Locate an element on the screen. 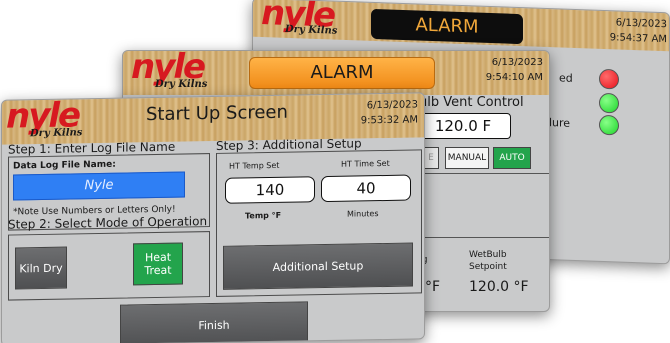 This screenshot has width=670, height=343. row-label-fragment: lure is located at coordinates (560, 123).